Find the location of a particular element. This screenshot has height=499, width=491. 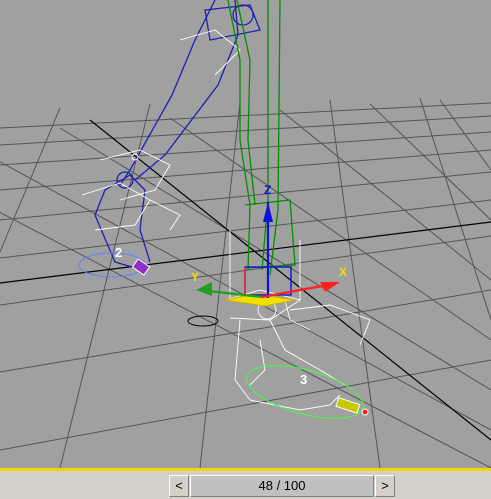

left-foot-label: 2 is located at coordinates (118, 252).